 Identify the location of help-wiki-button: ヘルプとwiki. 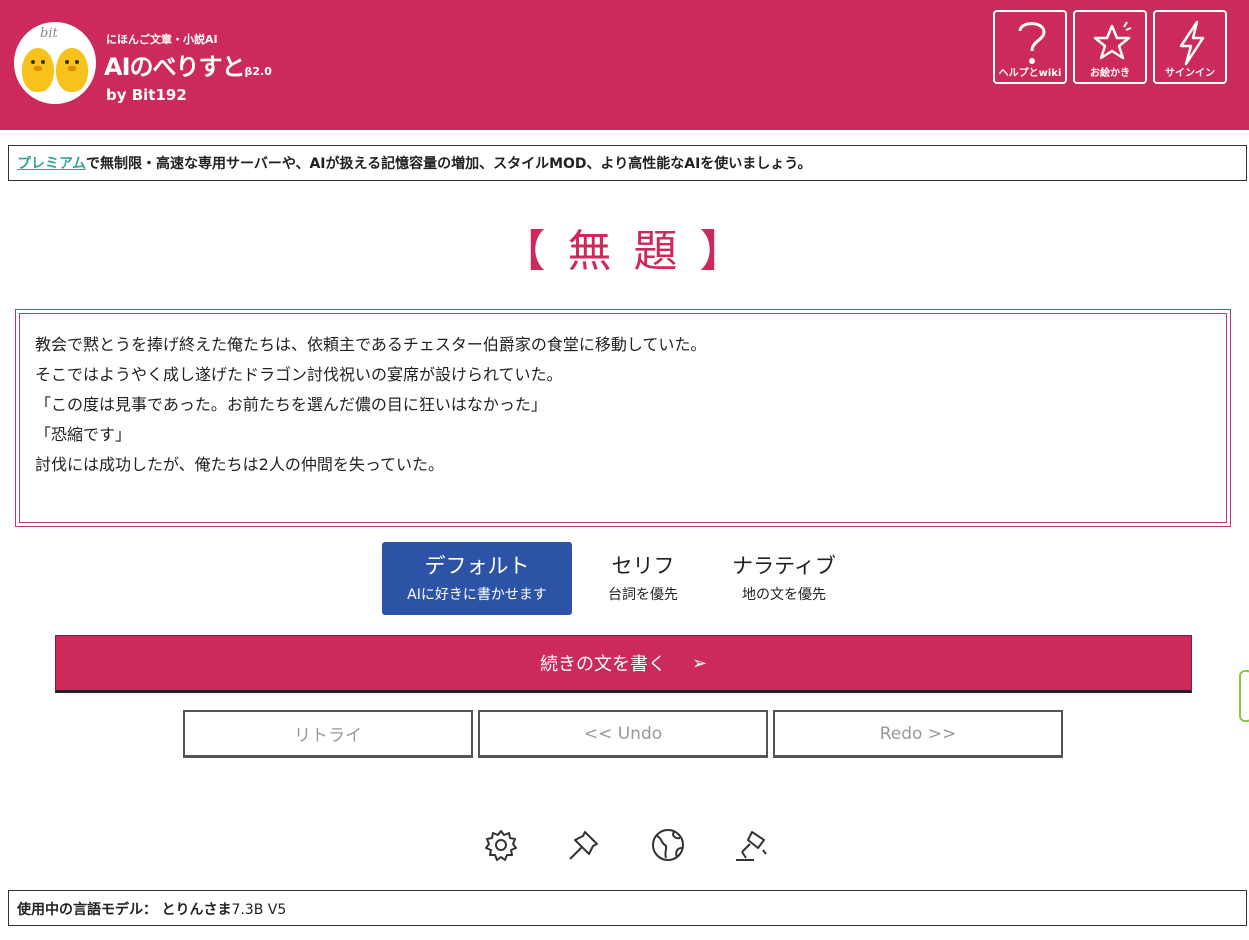
(1030, 47).